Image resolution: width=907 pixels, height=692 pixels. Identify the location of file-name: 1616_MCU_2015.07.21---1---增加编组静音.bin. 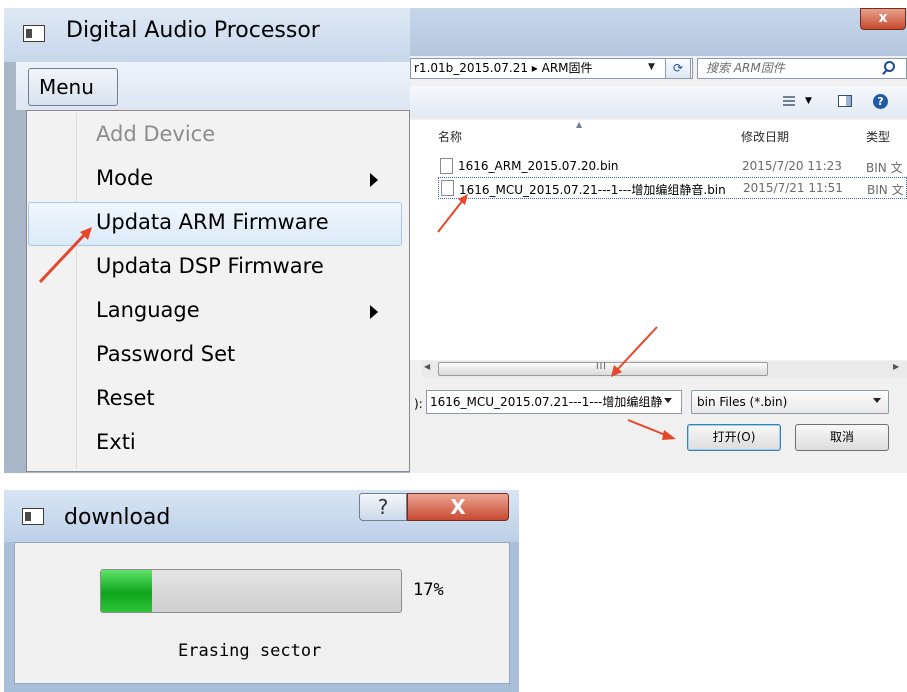
(592, 190).